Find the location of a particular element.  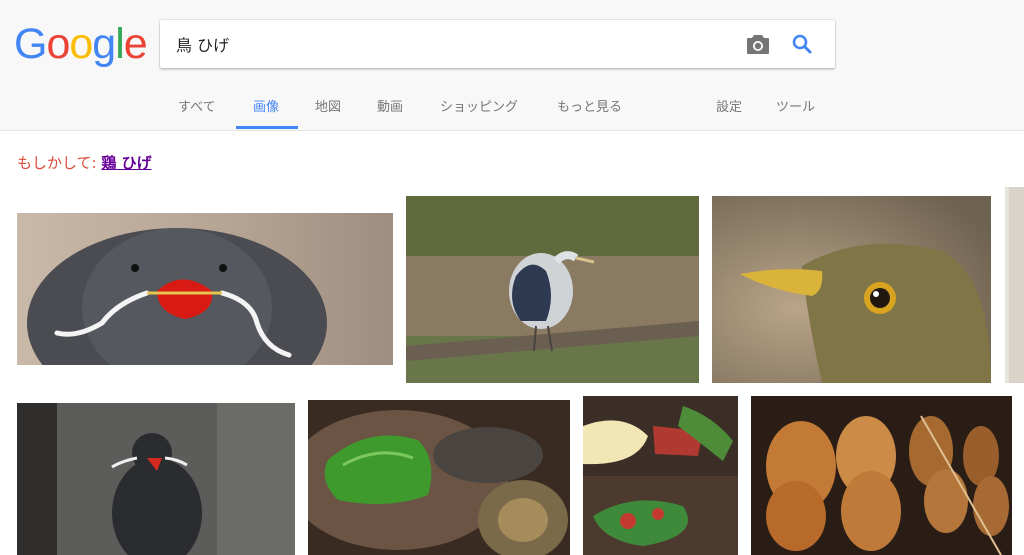

logo-letter: e is located at coordinates (135, 44).